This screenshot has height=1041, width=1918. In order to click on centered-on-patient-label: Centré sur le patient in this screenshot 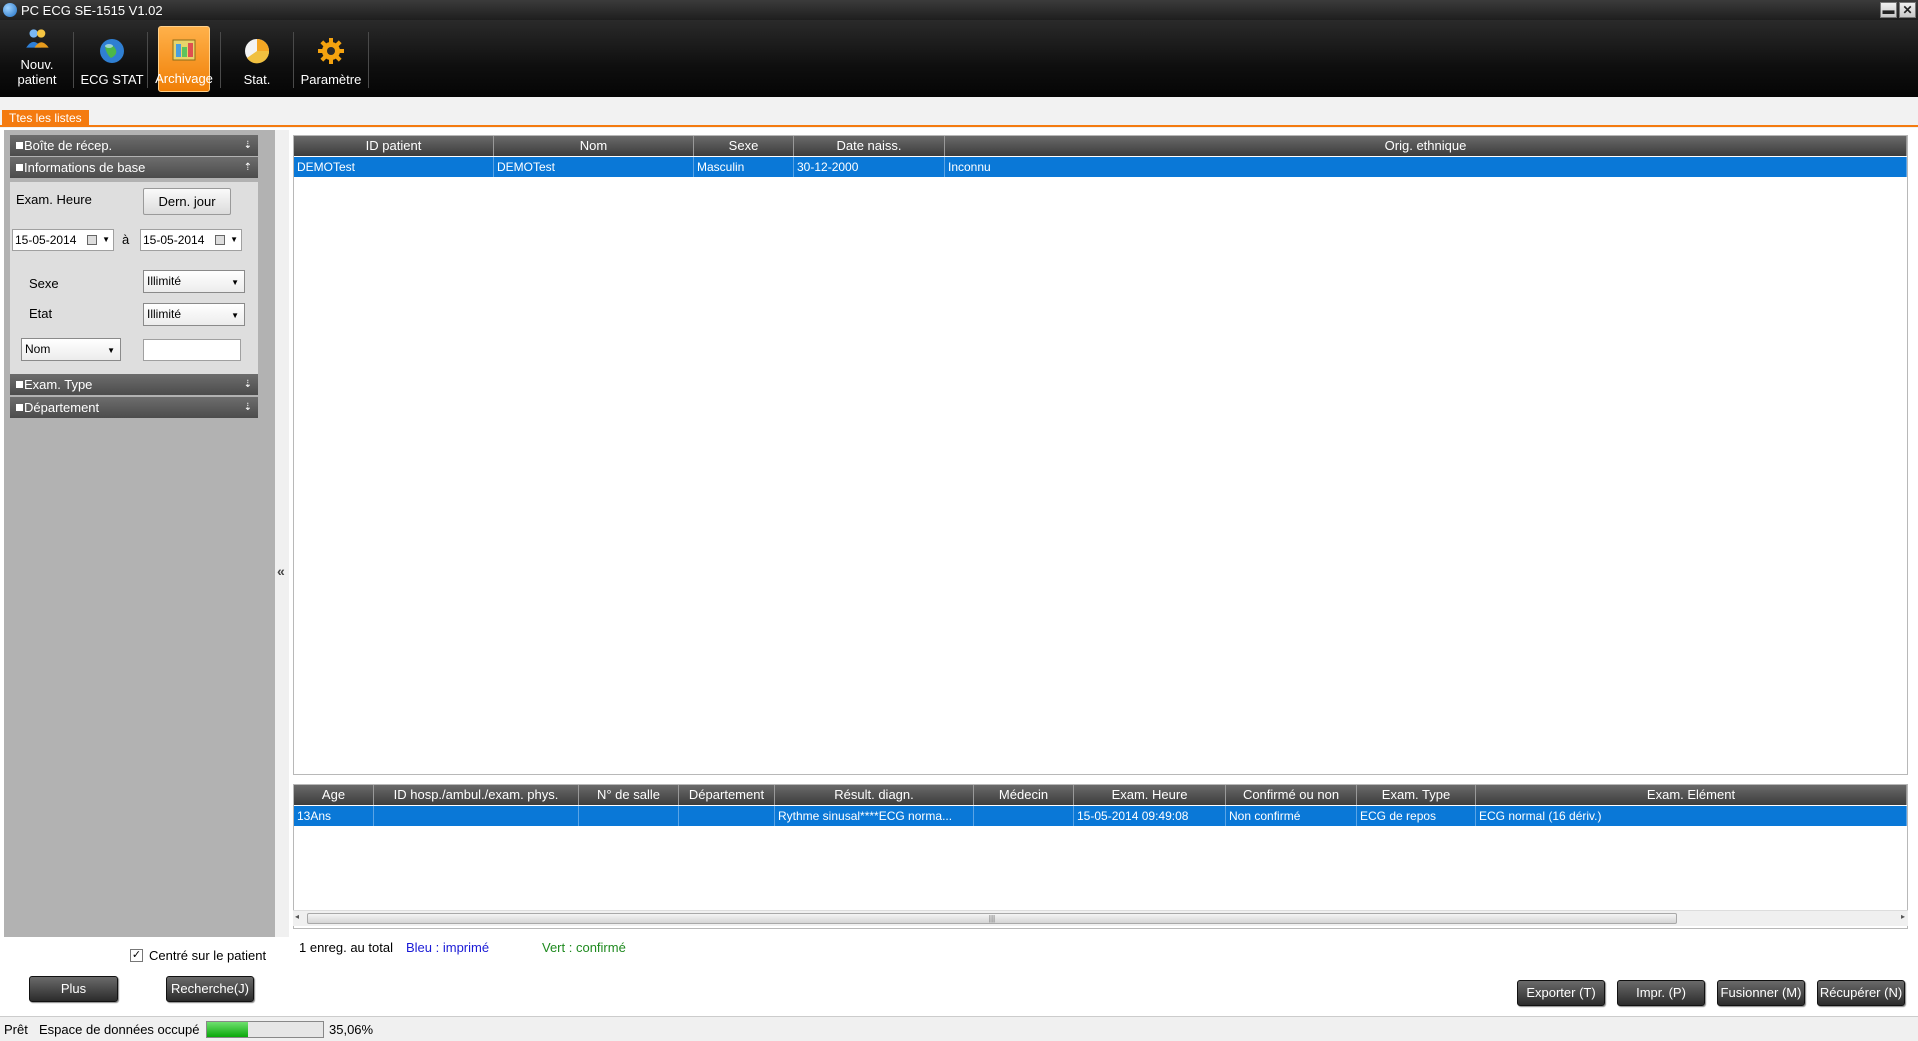, I will do `click(208, 955)`.